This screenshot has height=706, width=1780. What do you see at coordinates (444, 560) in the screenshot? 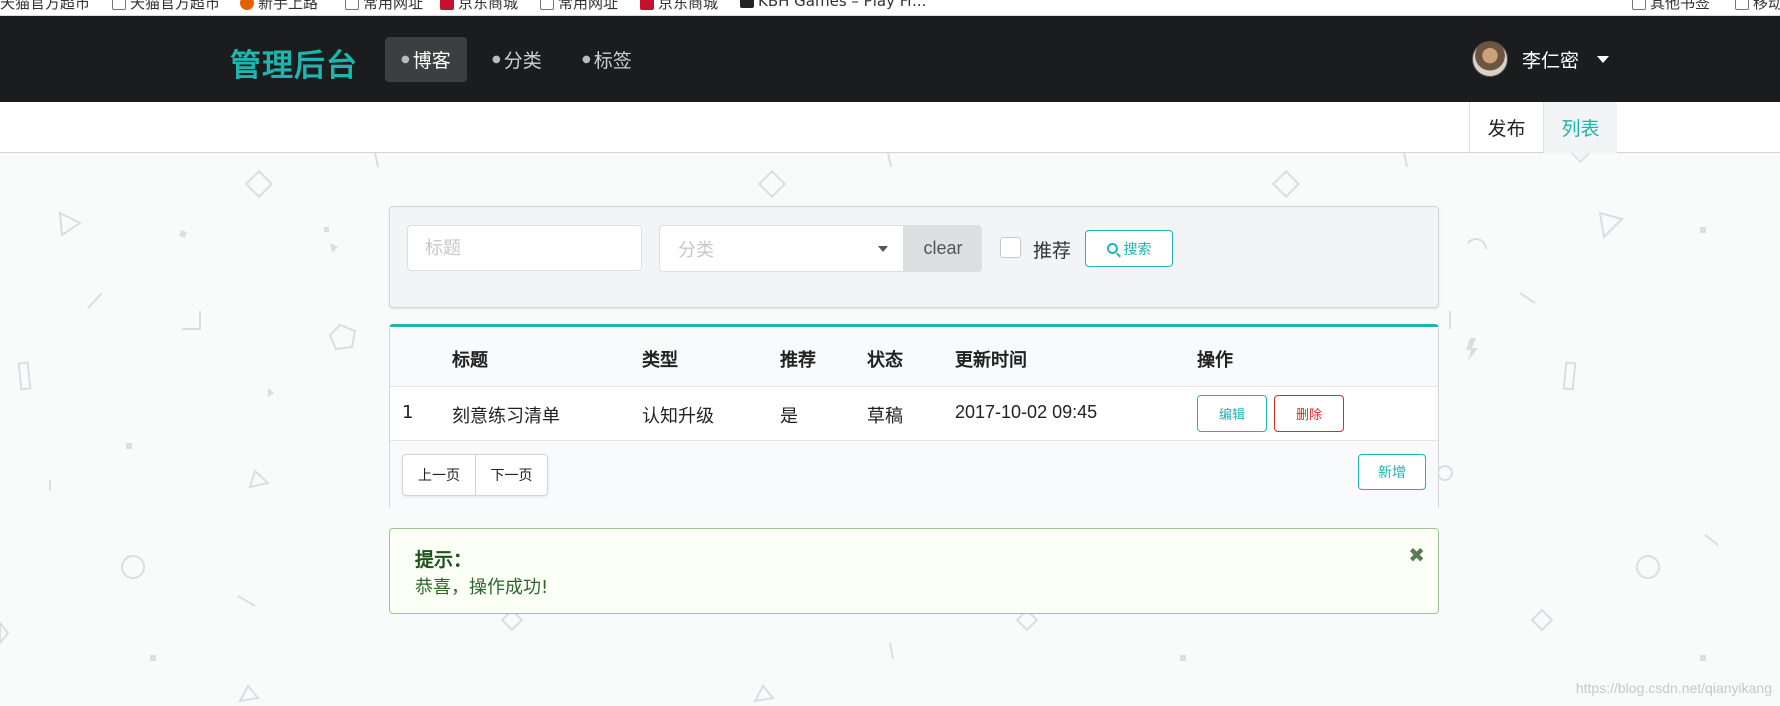
I see `message-header: 提示：` at bounding box center [444, 560].